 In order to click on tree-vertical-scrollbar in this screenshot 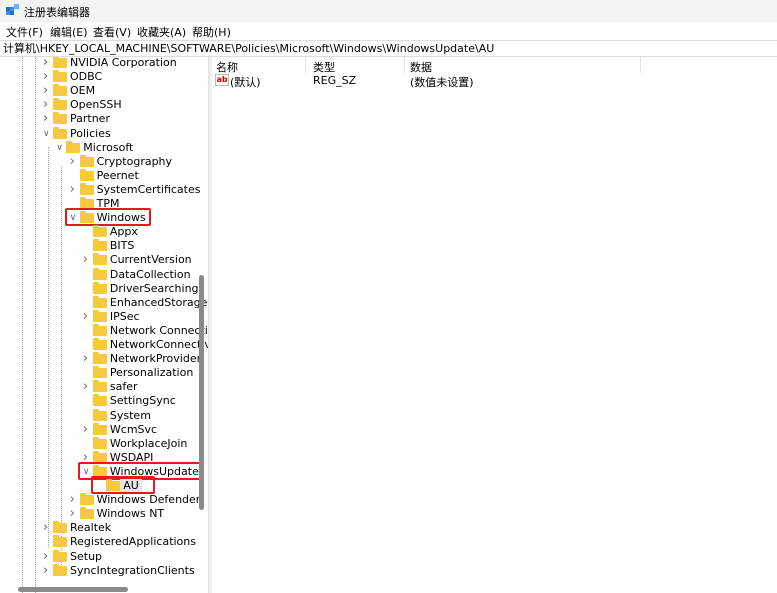, I will do `click(201, 392)`.